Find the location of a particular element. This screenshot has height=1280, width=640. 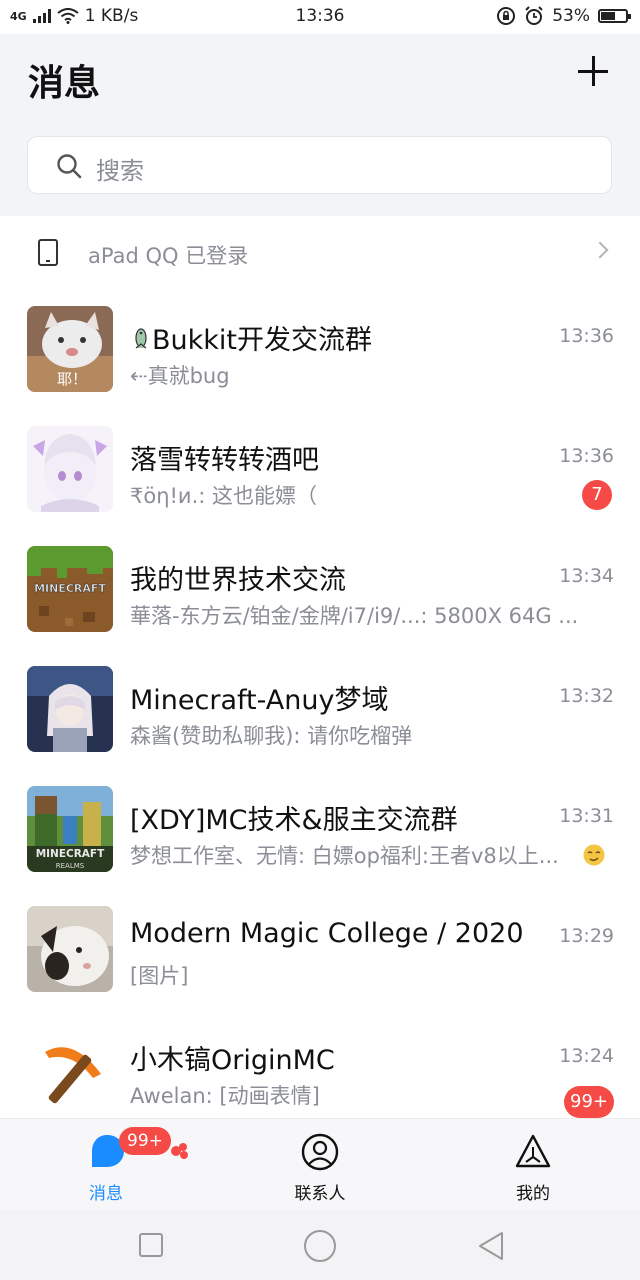

add-button is located at coordinates (593, 71).